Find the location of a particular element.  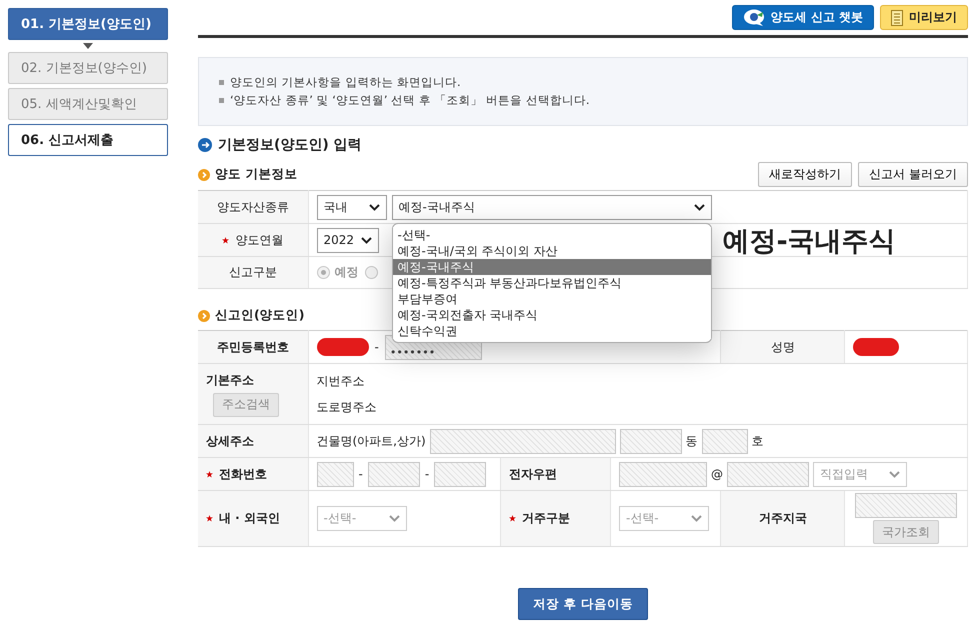

subsection-title: 신고인(양도인) is located at coordinates (259, 315).